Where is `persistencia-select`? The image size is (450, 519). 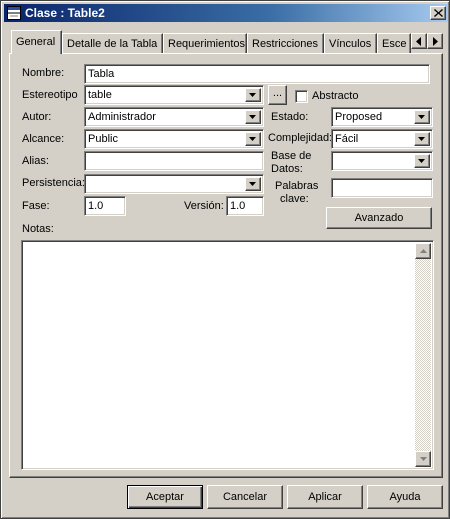 persistencia-select is located at coordinates (174, 184).